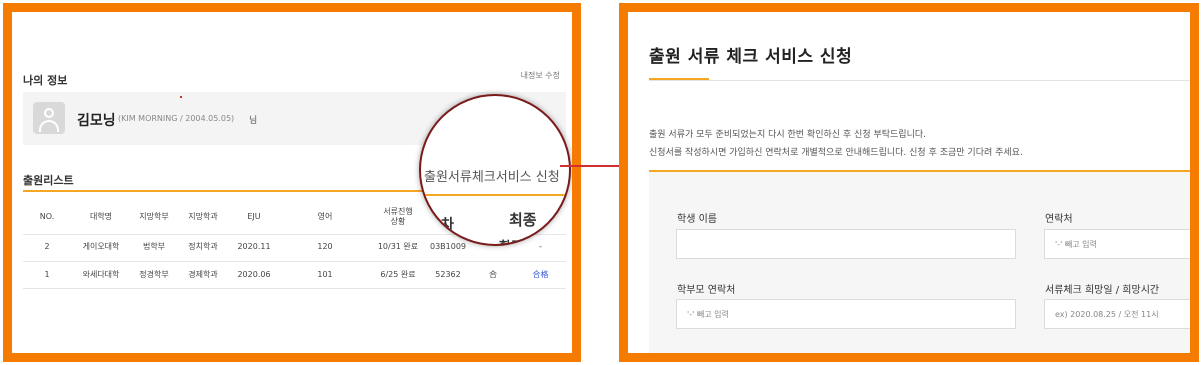 Image resolution: width=1201 pixels, height=365 pixels. What do you see at coordinates (325, 247) in the screenshot?
I see `row-english: 120` at bounding box center [325, 247].